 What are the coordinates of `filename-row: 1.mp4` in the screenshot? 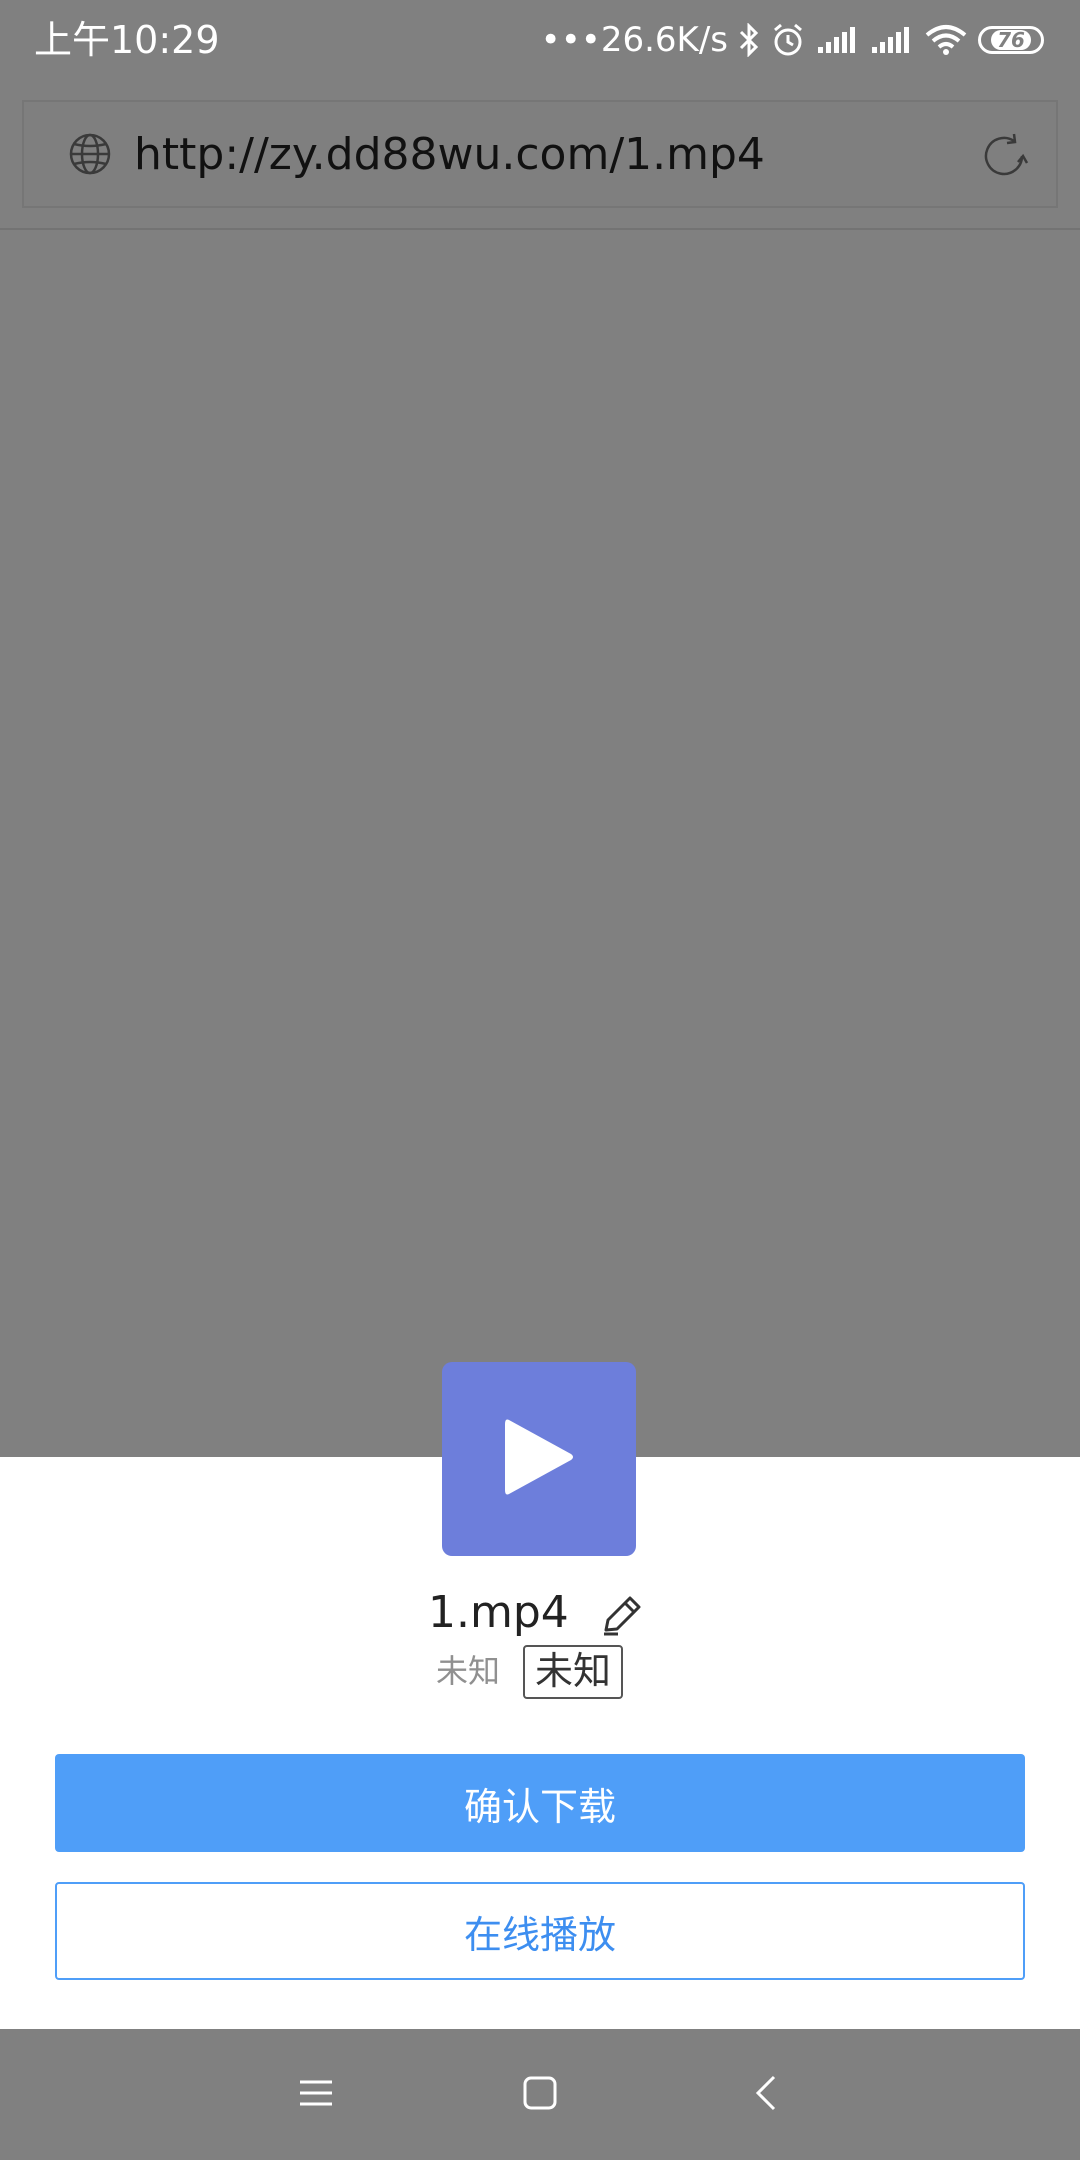 It's located at (540, 1613).